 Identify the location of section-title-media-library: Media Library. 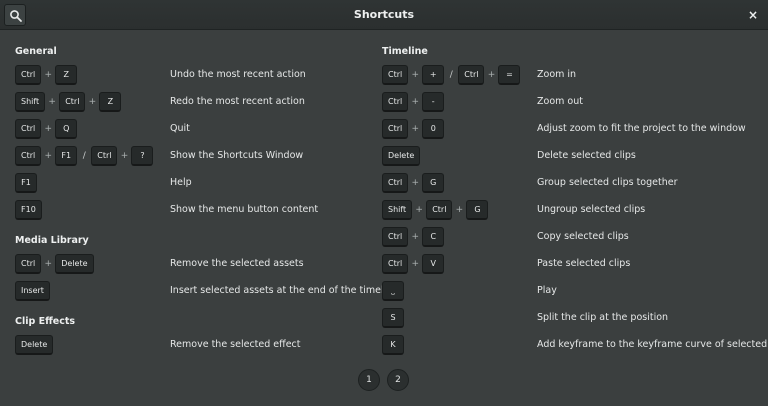
(52, 240).